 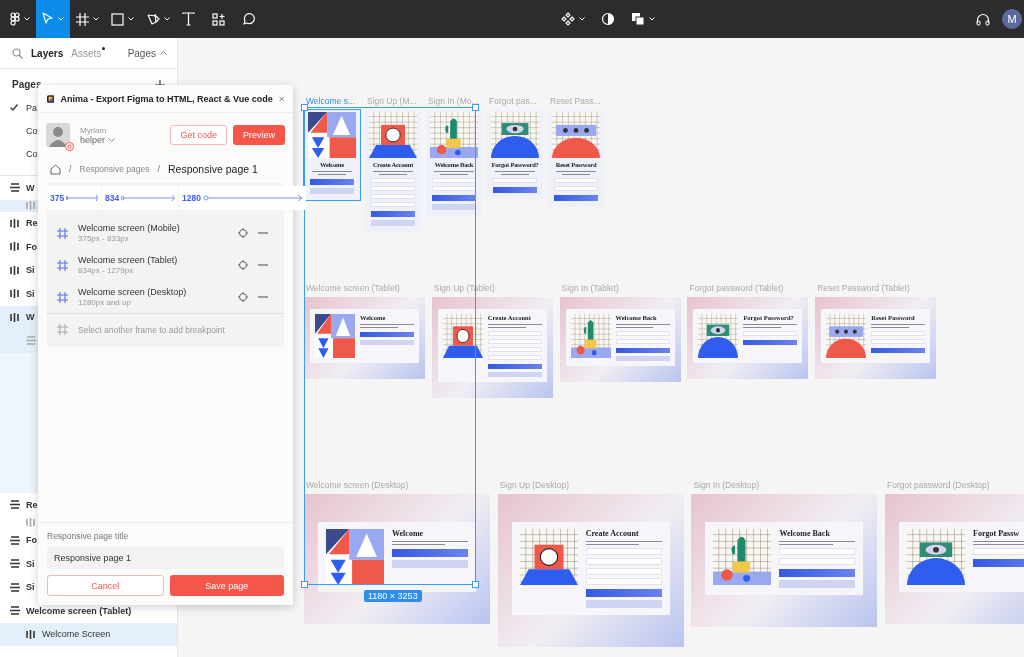 I want to click on frame-name: Welcome screen (Tablet), so click(x=128, y=260).